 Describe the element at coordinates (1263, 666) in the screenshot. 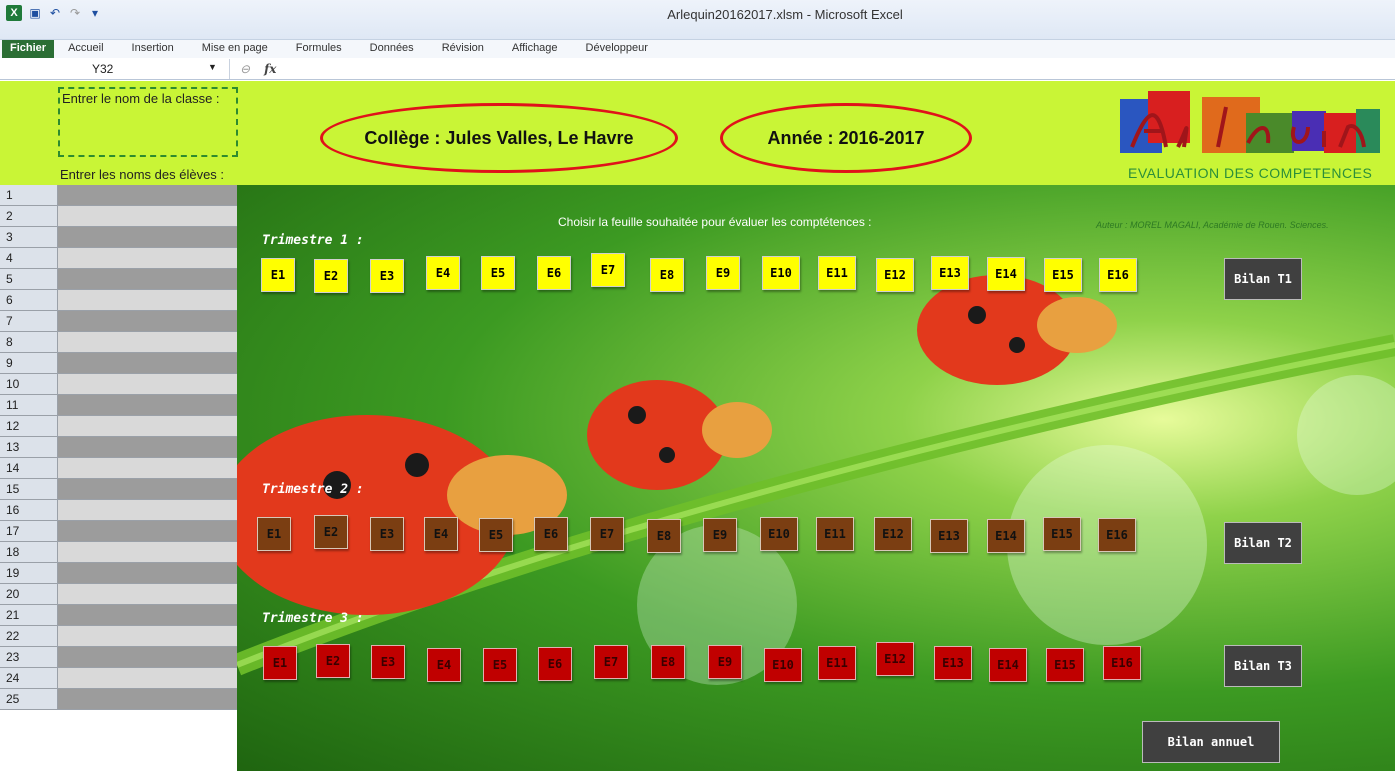

I see `bilan-t3-button: Bilan T3` at that location.